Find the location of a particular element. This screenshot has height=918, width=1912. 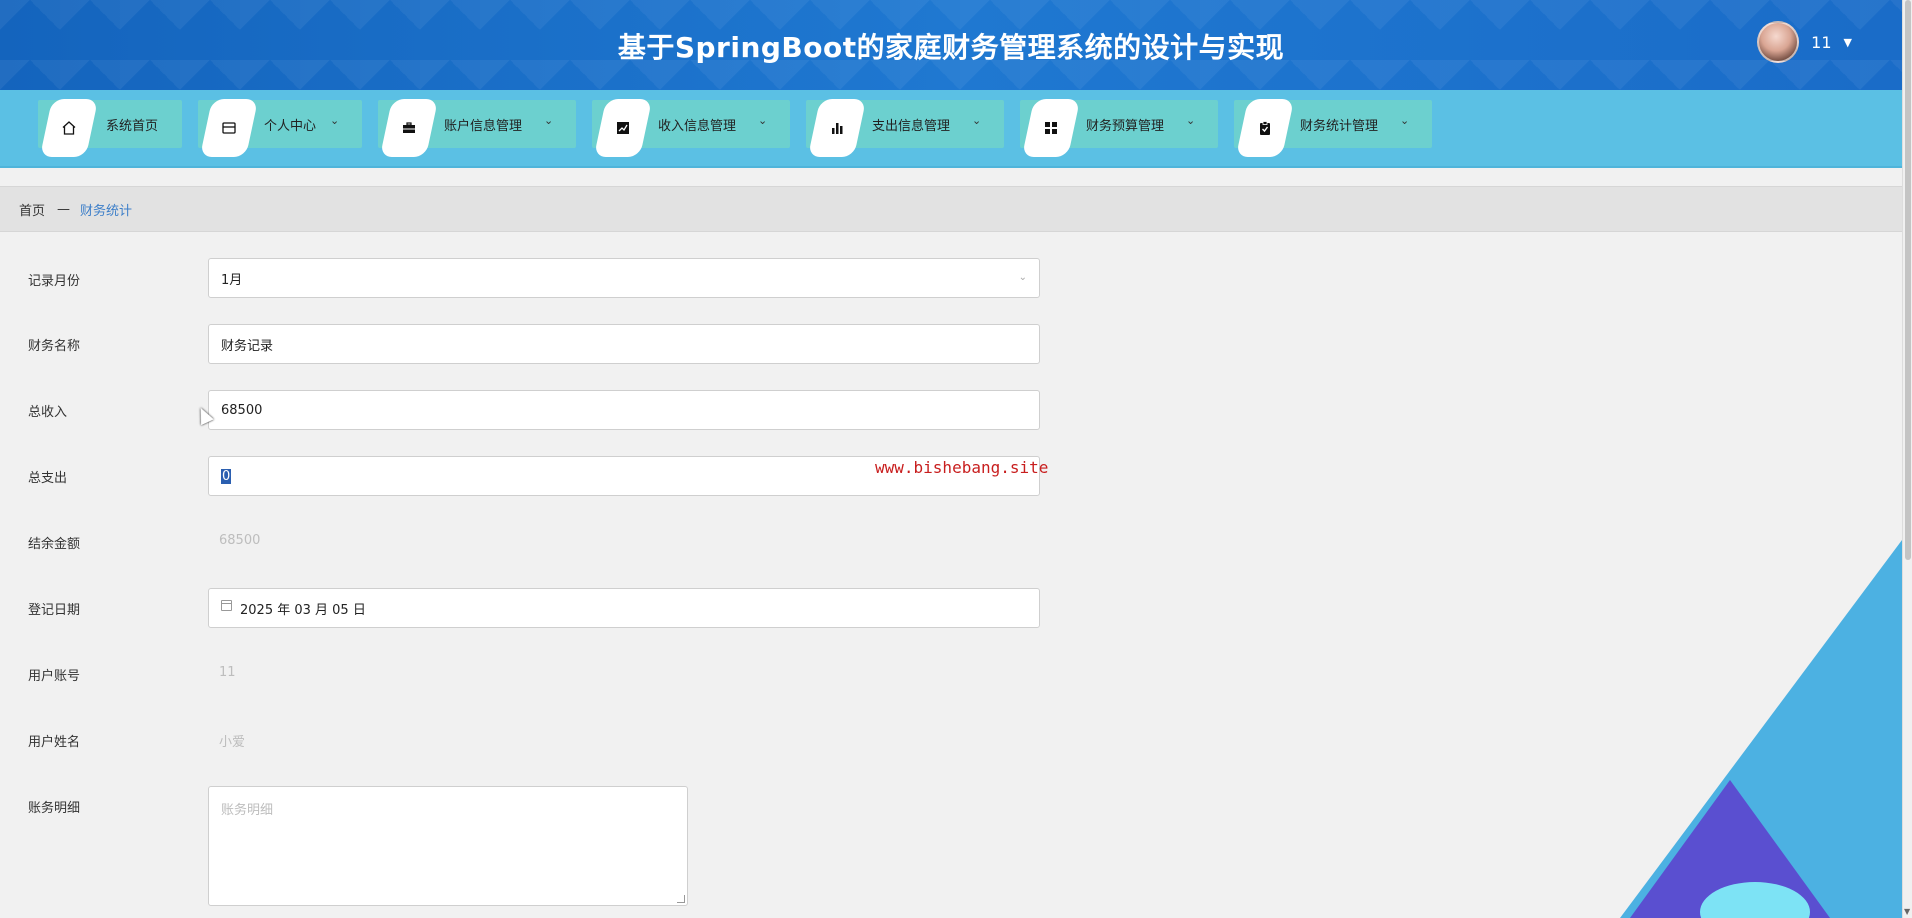

nav-item-stats: 财务统计管理 ⌄ is located at coordinates (1333, 128).